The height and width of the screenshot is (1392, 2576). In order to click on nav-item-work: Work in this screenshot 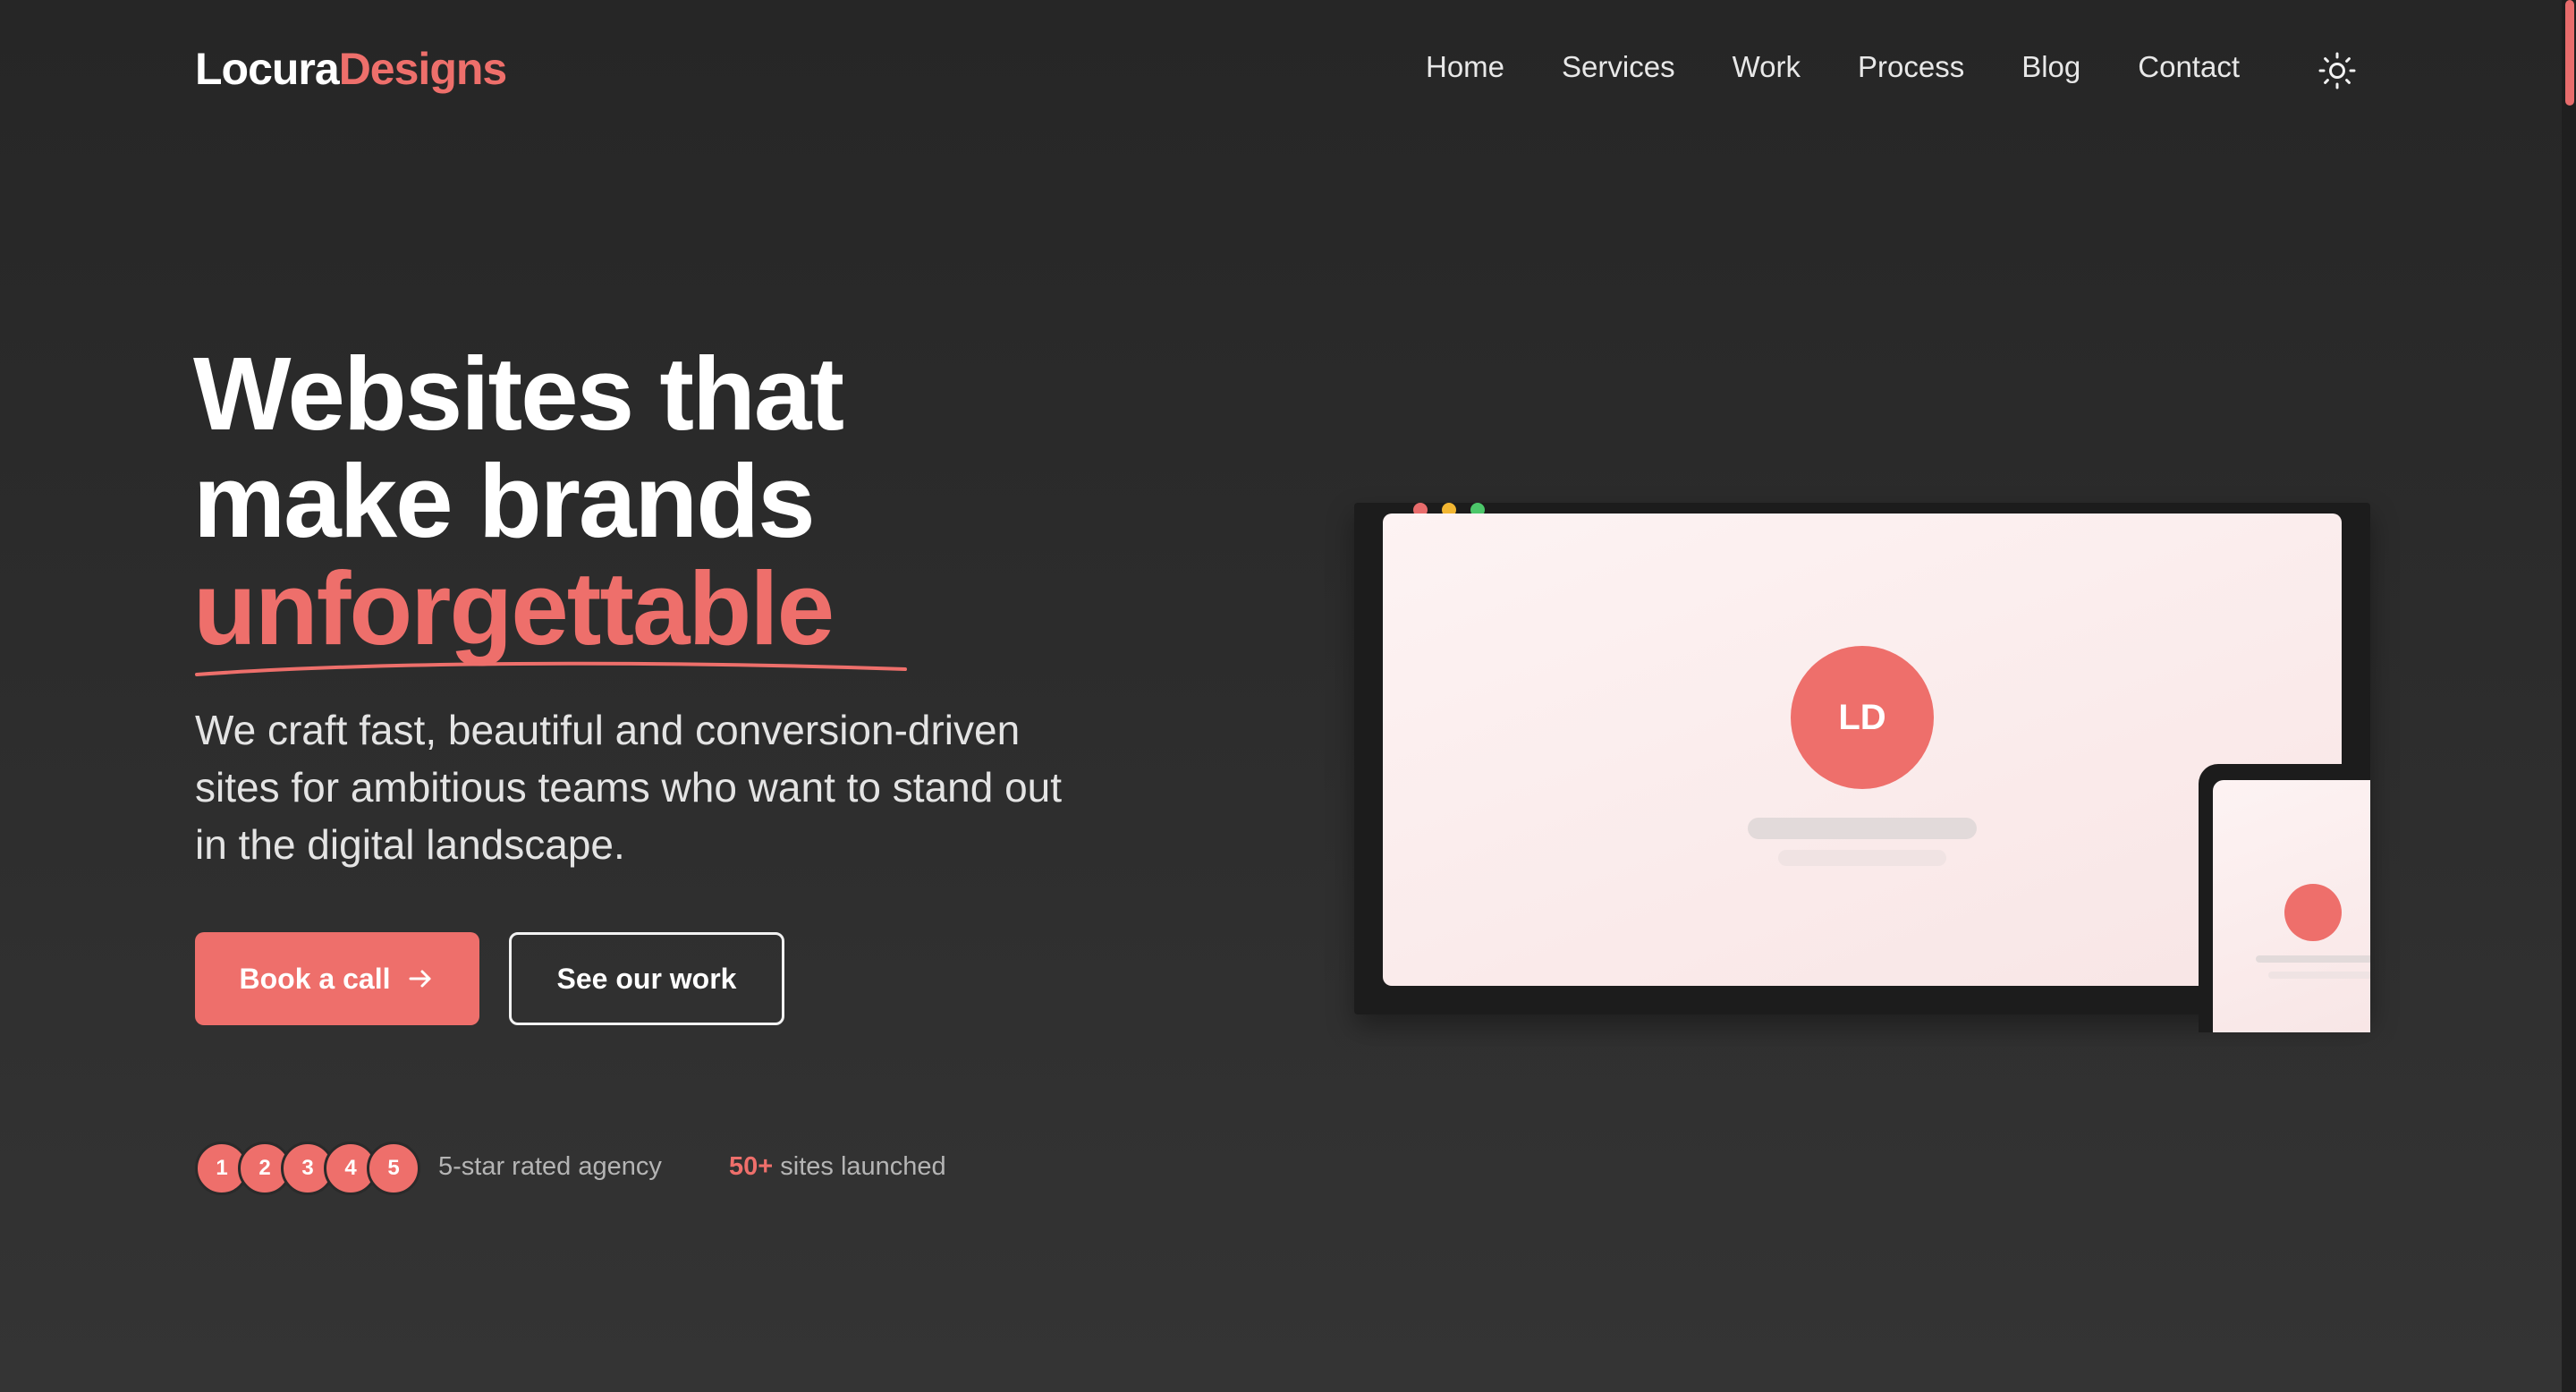, I will do `click(1767, 67)`.